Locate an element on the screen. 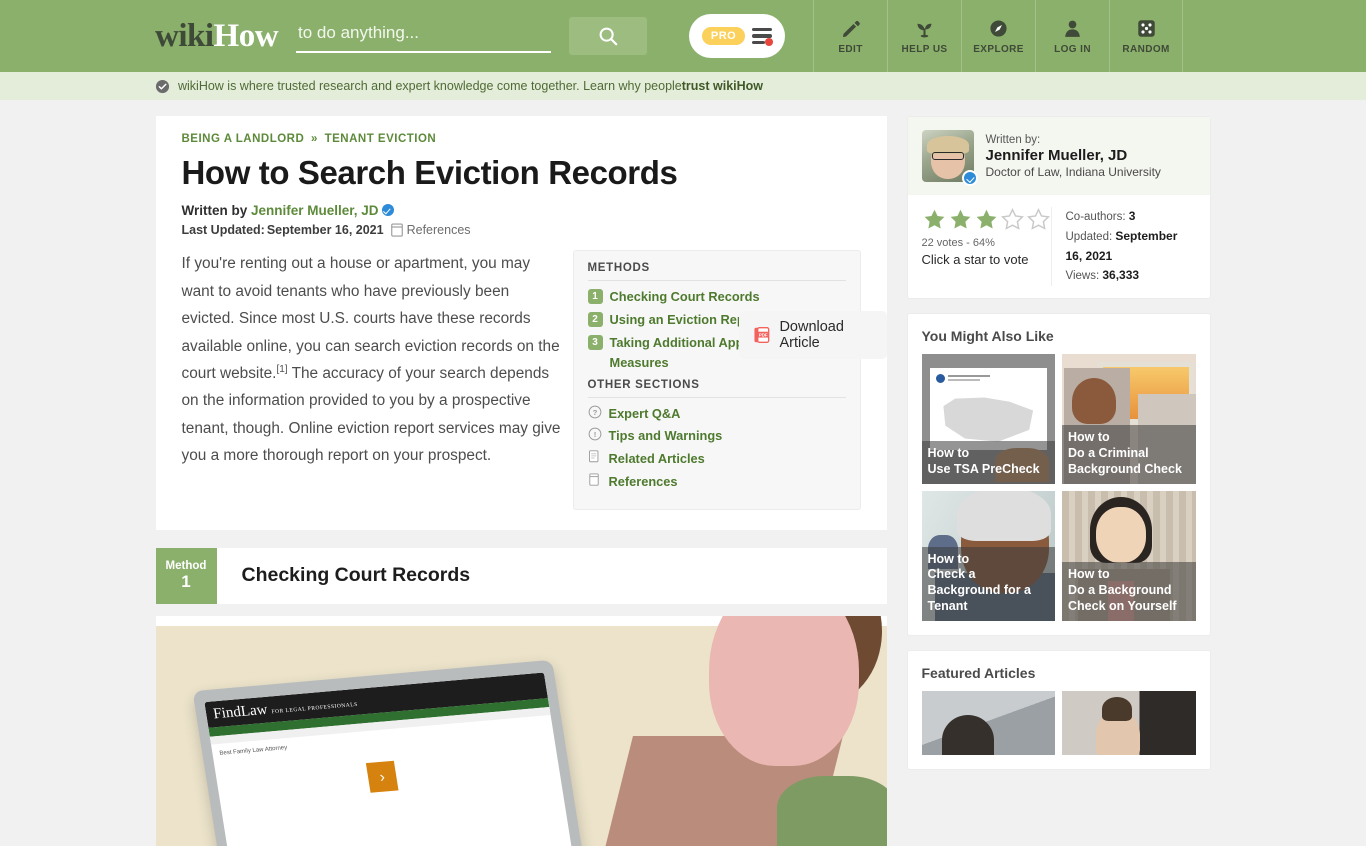  coauthors-value: 3 is located at coordinates (1132, 216).